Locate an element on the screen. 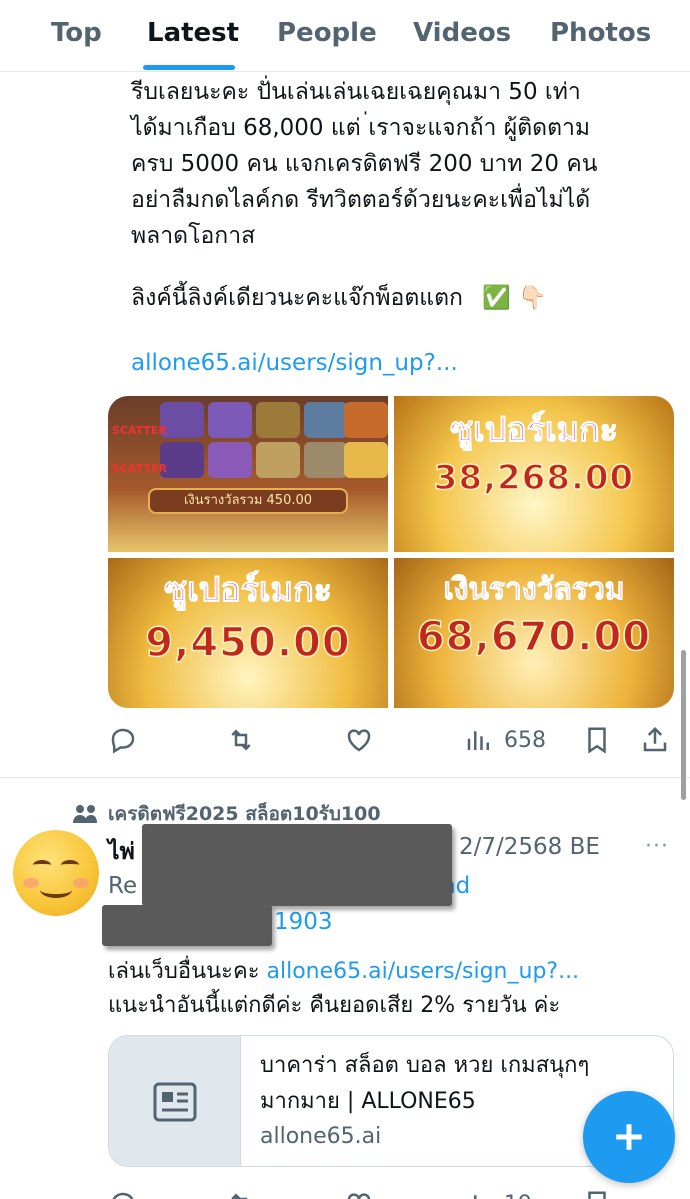  tab-people: People is located at coordinates (327, 33).